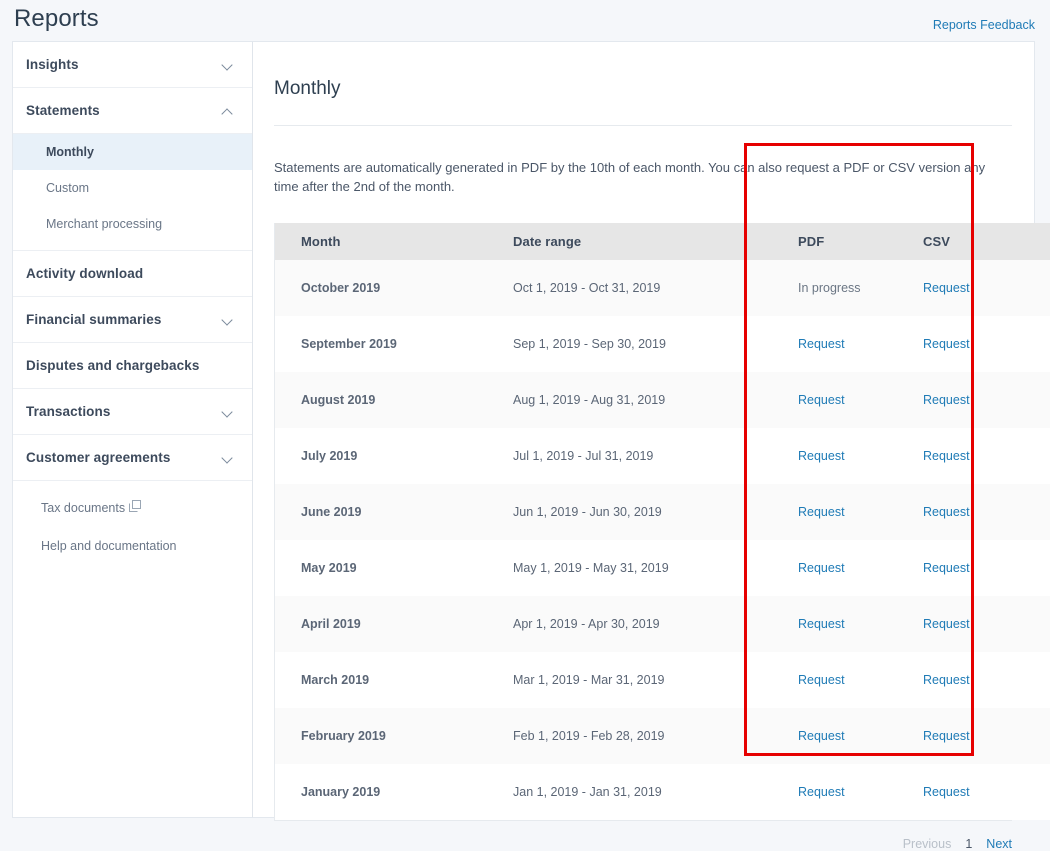 This screenshot has width=1050, height=851. Describe the element at coordinates (83, 508) in the screenshot. I see `sidebar-subitem-label: Tax documents` at that location.